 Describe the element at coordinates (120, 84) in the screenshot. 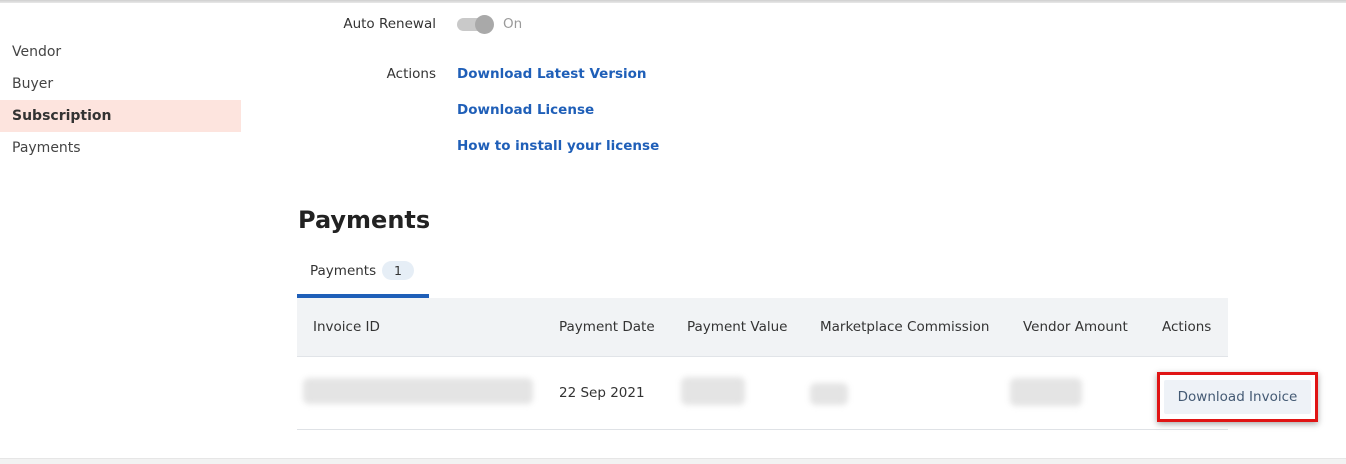

I see `sidebar-item-buyer: Buyer` at that location.